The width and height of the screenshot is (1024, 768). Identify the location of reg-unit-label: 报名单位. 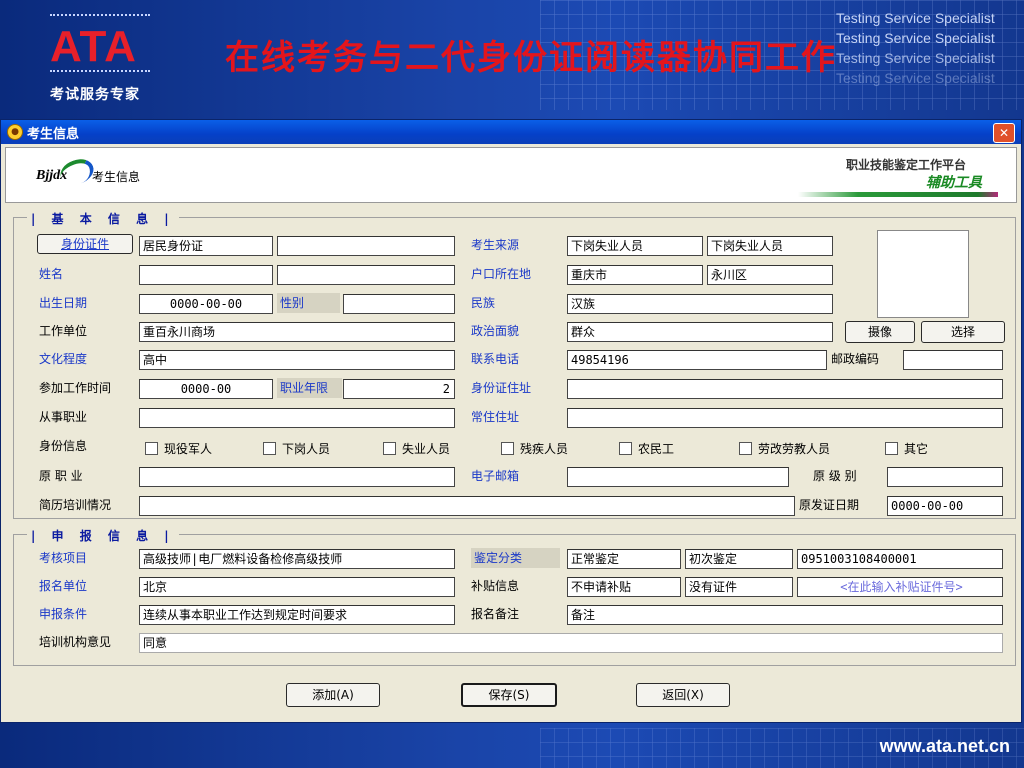
(63, 586).